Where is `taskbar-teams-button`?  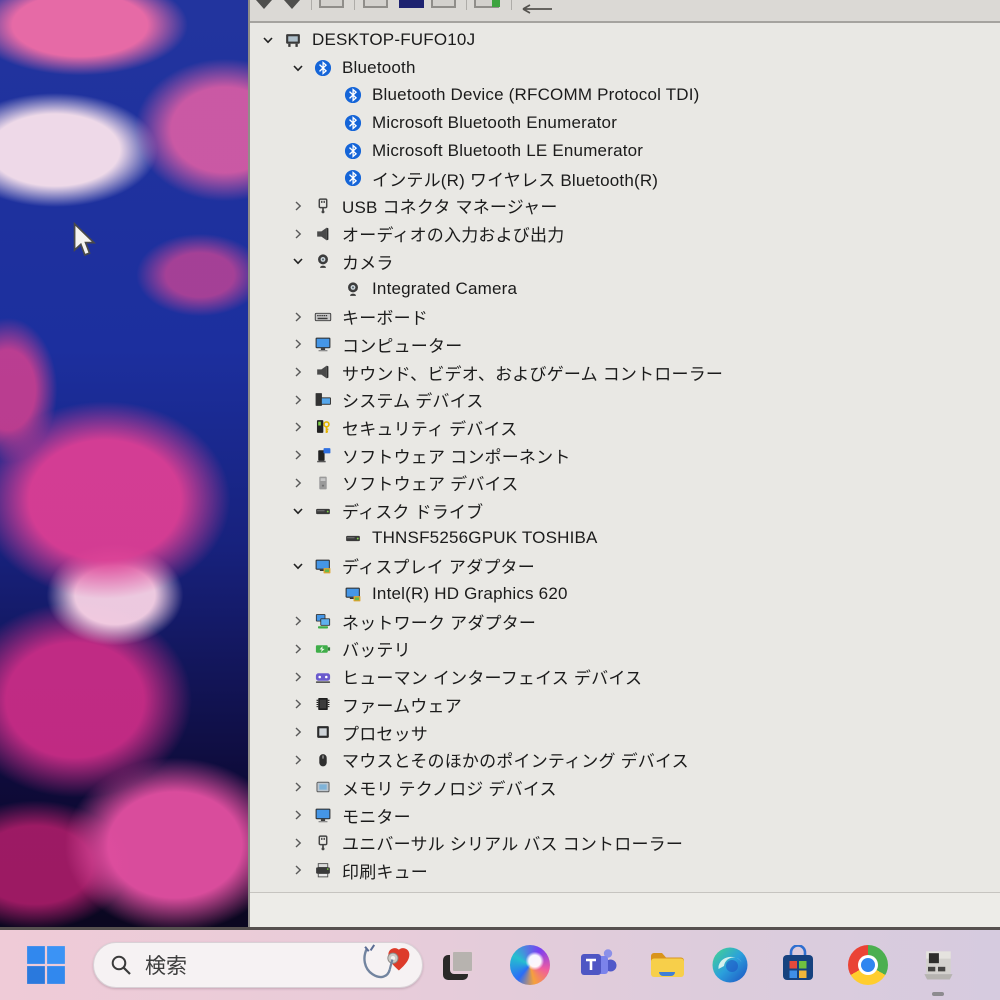
taskbar-teams-button is located at coordinates (598, 965).